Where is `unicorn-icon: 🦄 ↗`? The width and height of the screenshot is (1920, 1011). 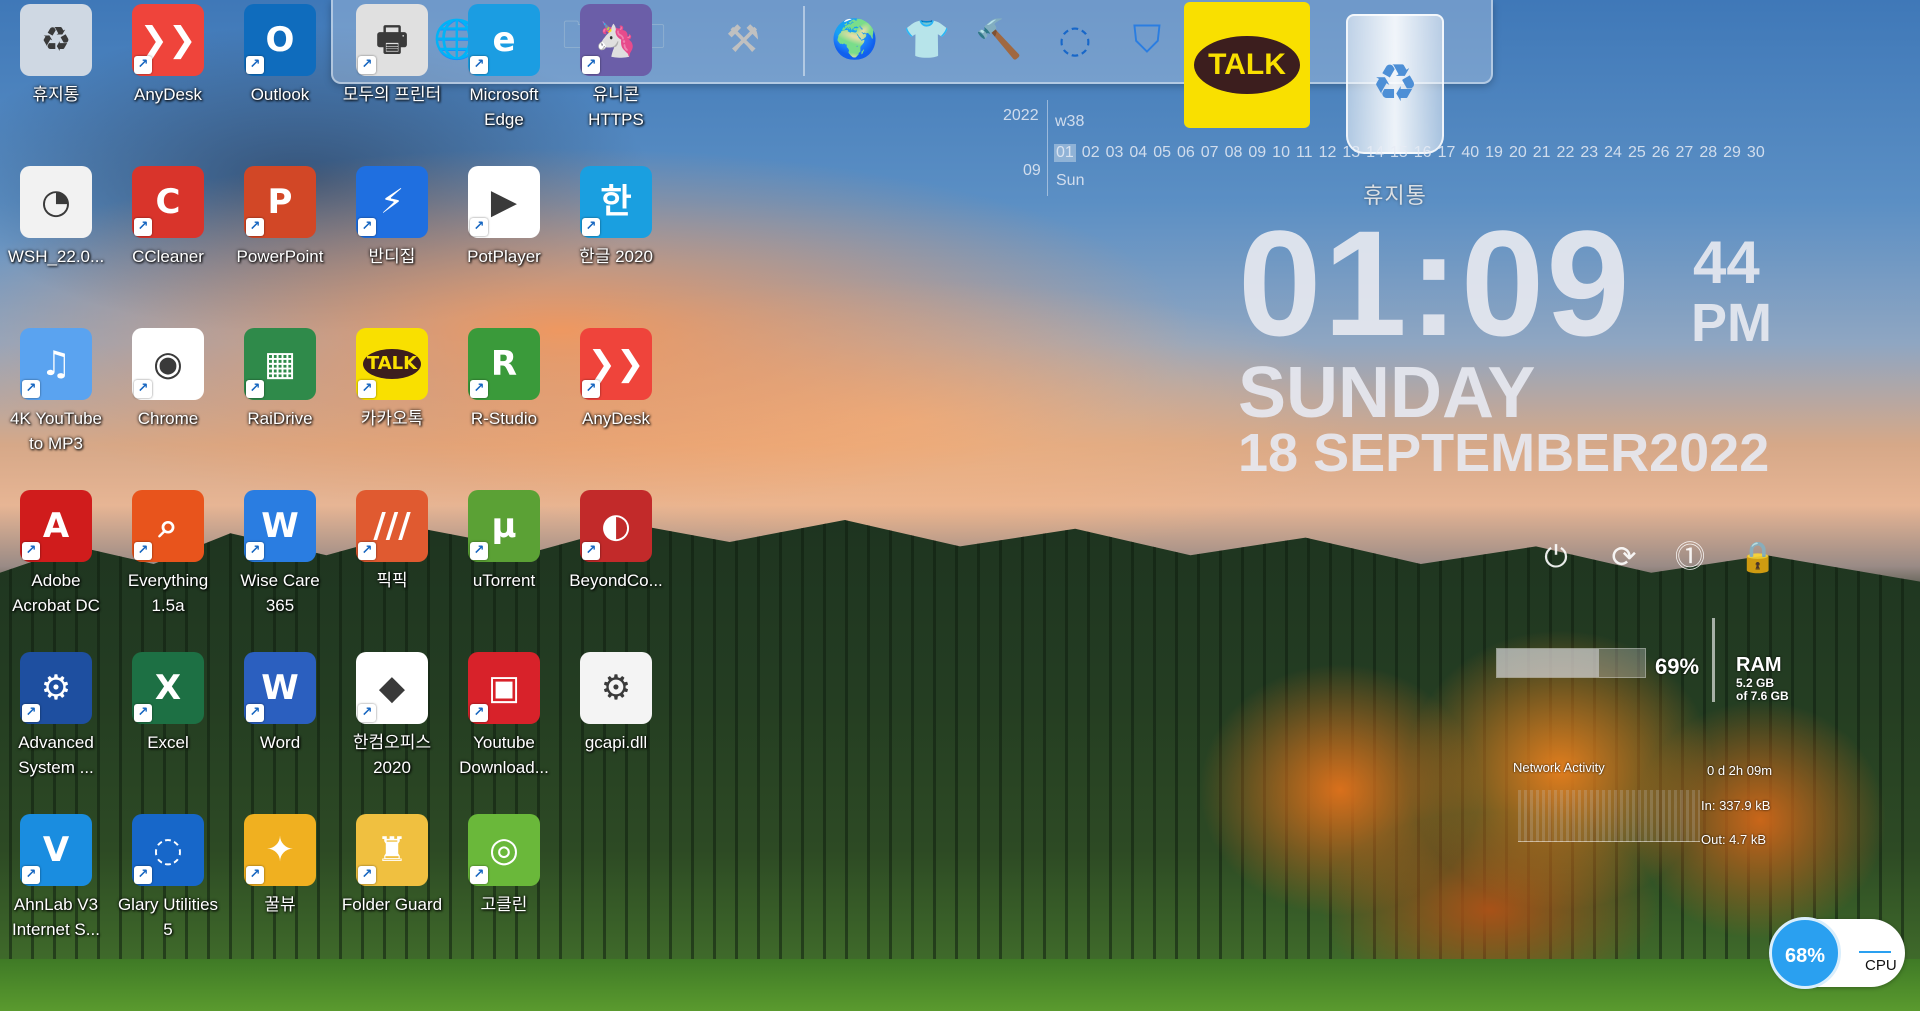 unicorn-icon: 🦄 ↗ is located at coordinates (616, 40).